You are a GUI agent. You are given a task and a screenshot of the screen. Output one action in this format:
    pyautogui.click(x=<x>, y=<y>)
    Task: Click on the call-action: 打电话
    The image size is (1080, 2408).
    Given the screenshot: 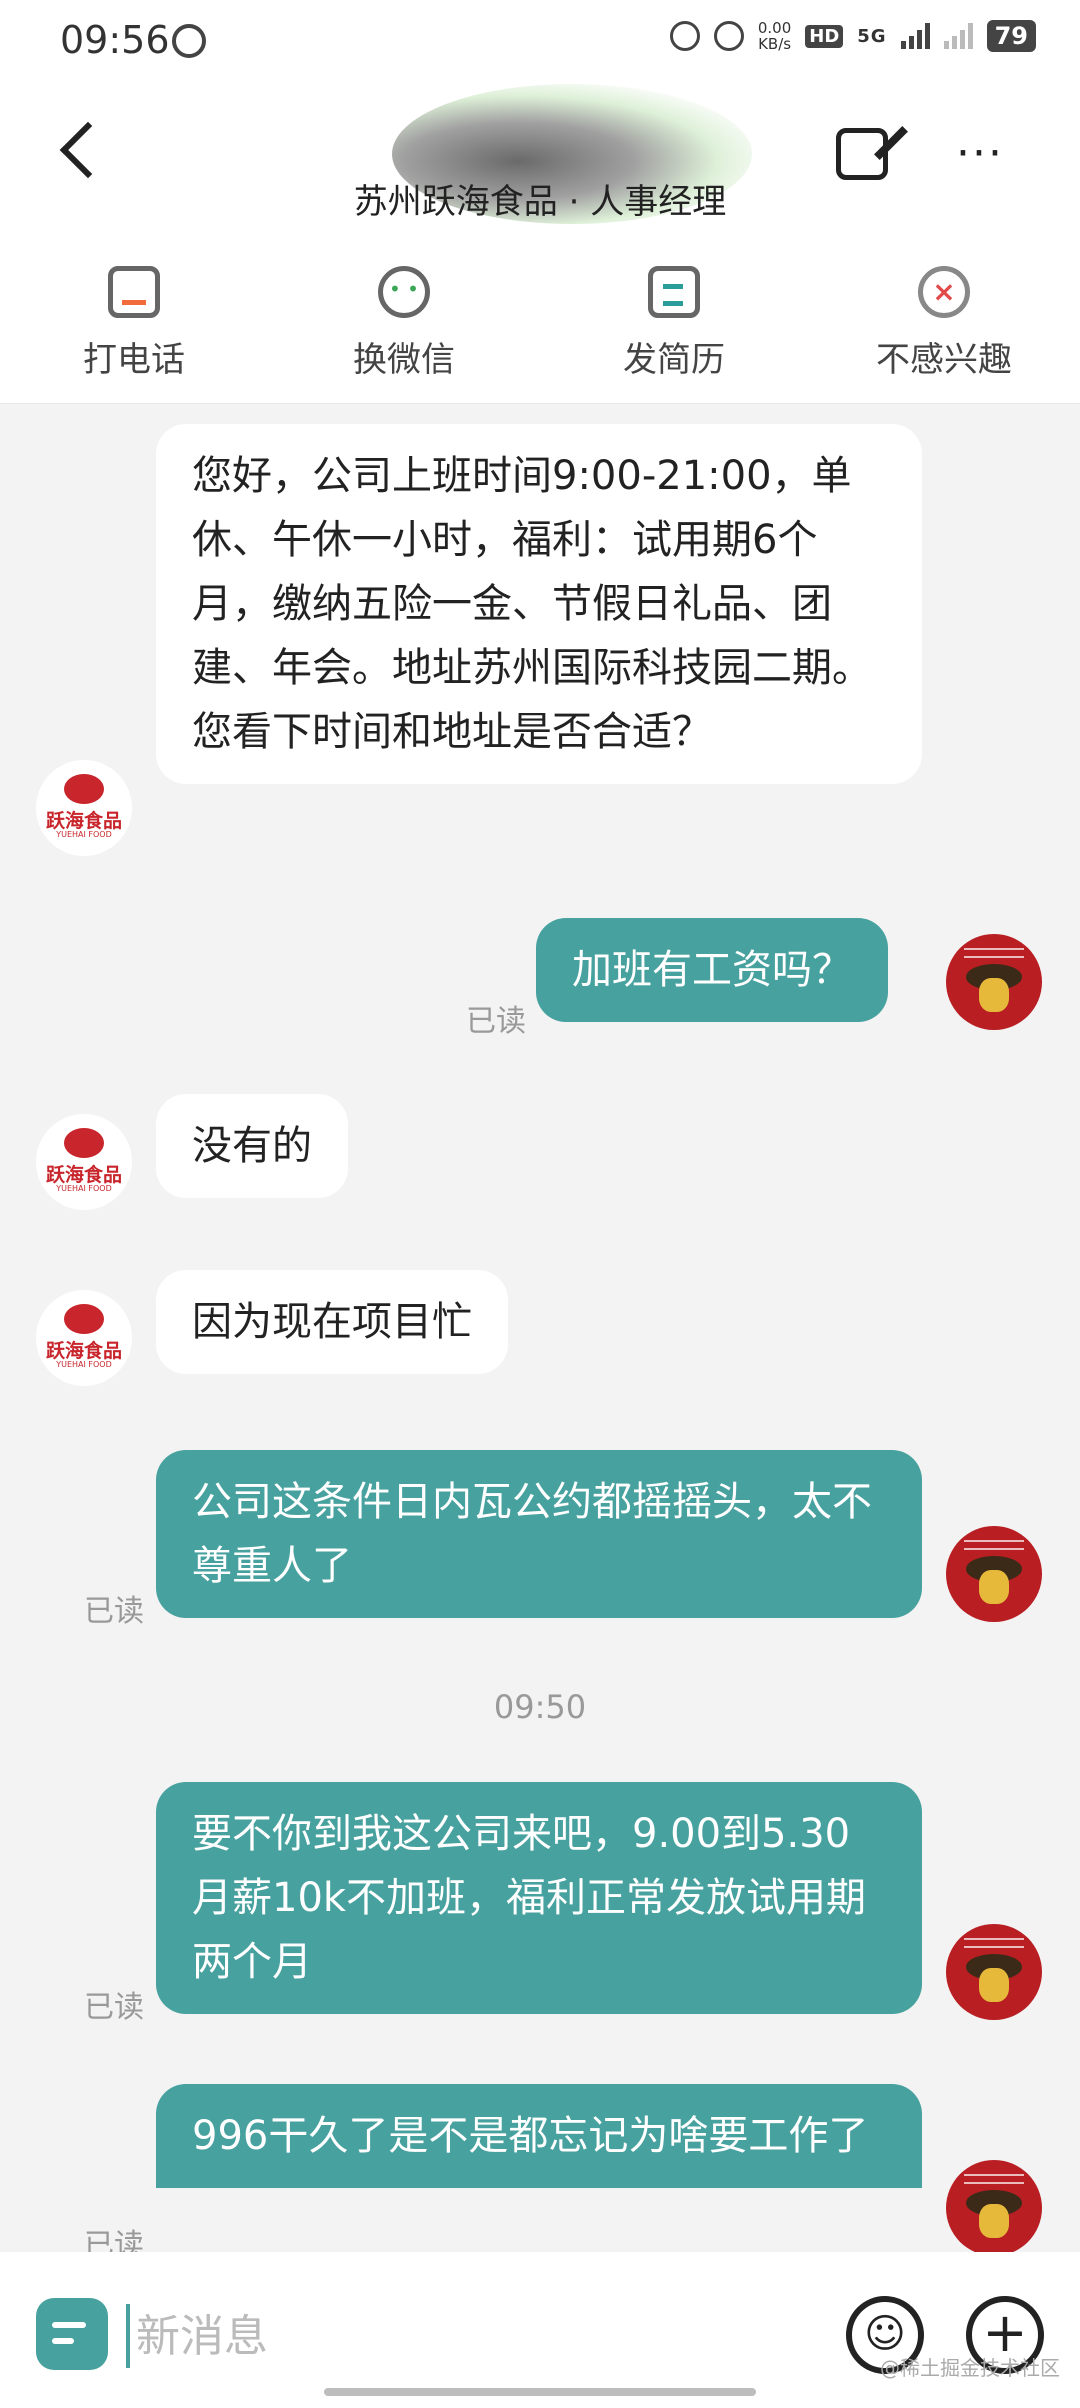 What is the action you would take?
    pyautogui.click(x=134, y=317)
    